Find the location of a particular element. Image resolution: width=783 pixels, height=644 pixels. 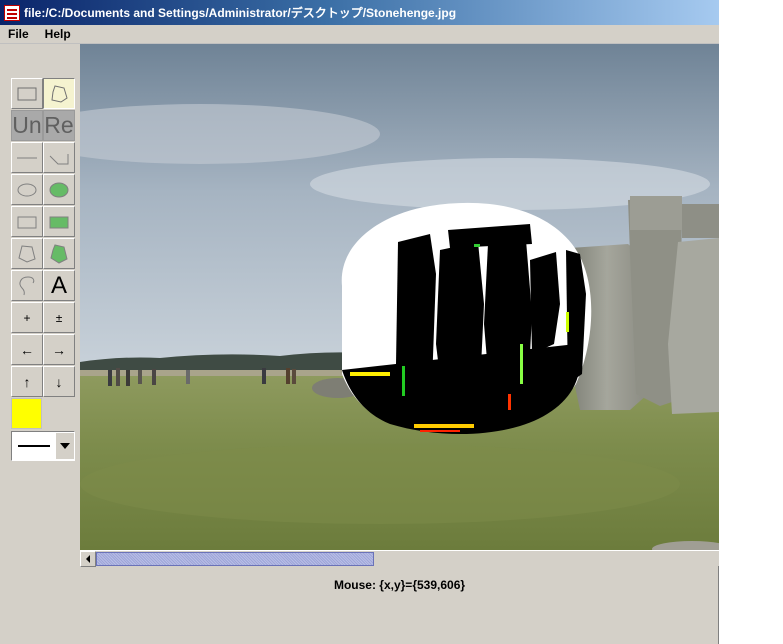

rectangle-outline-icon is located at coordinates (27, 222).